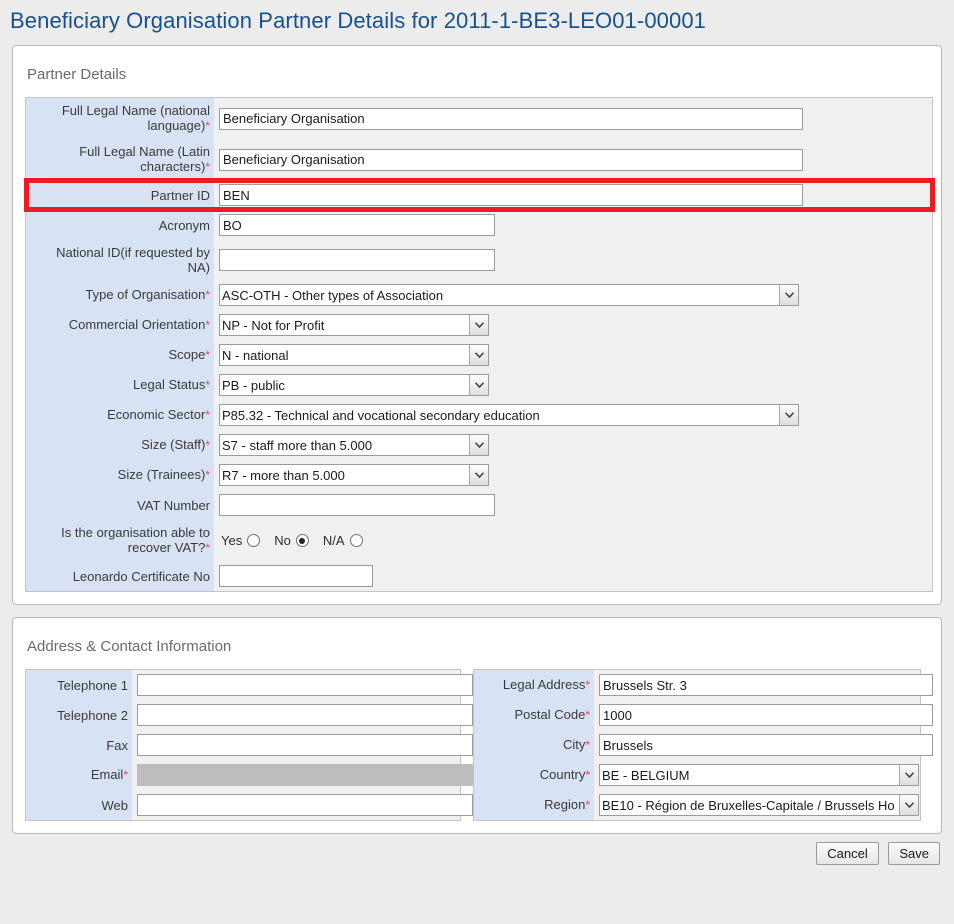  Describe the element at coordinates (232, 540) in the screenshot. I see `recover-vat-option-label-yes: Yes` at that location.